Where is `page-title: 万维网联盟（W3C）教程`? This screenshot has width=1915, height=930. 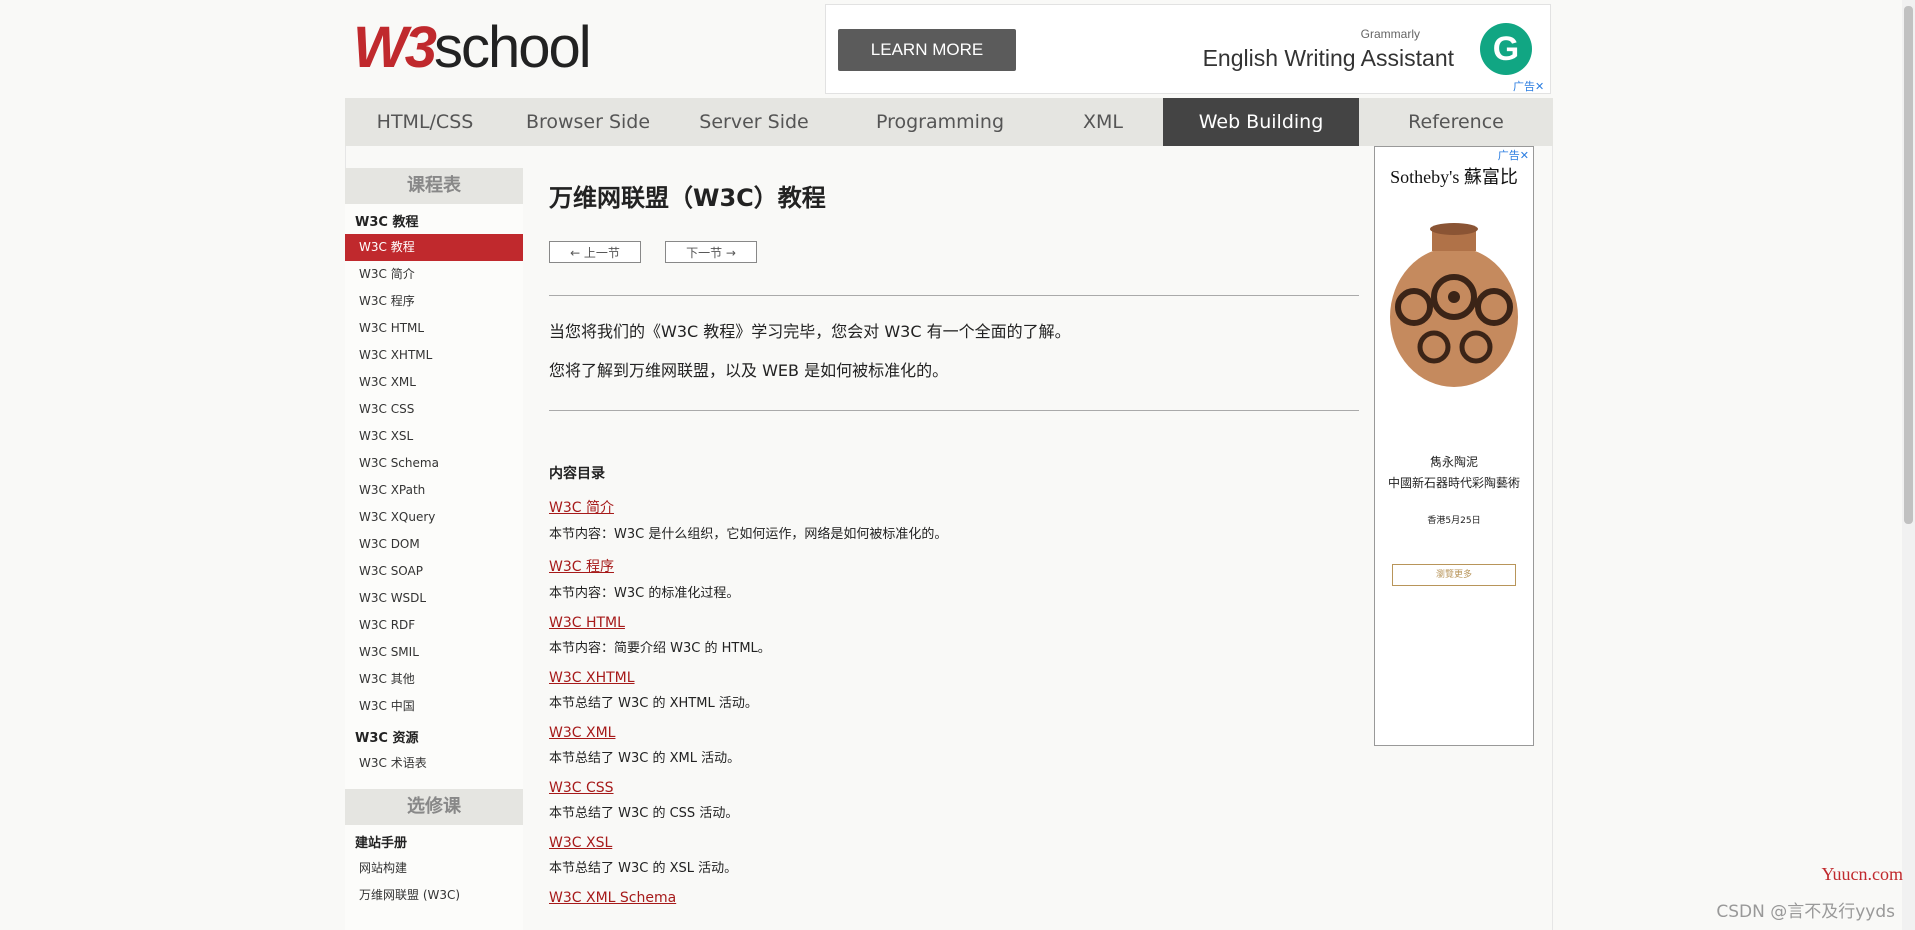
page-title: 万维网联盟（W3C）教程 is located at coordinates (687, 198).